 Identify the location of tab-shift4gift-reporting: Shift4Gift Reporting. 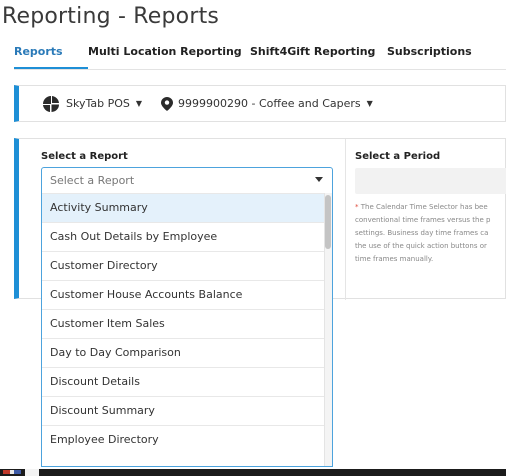
(318, 57).